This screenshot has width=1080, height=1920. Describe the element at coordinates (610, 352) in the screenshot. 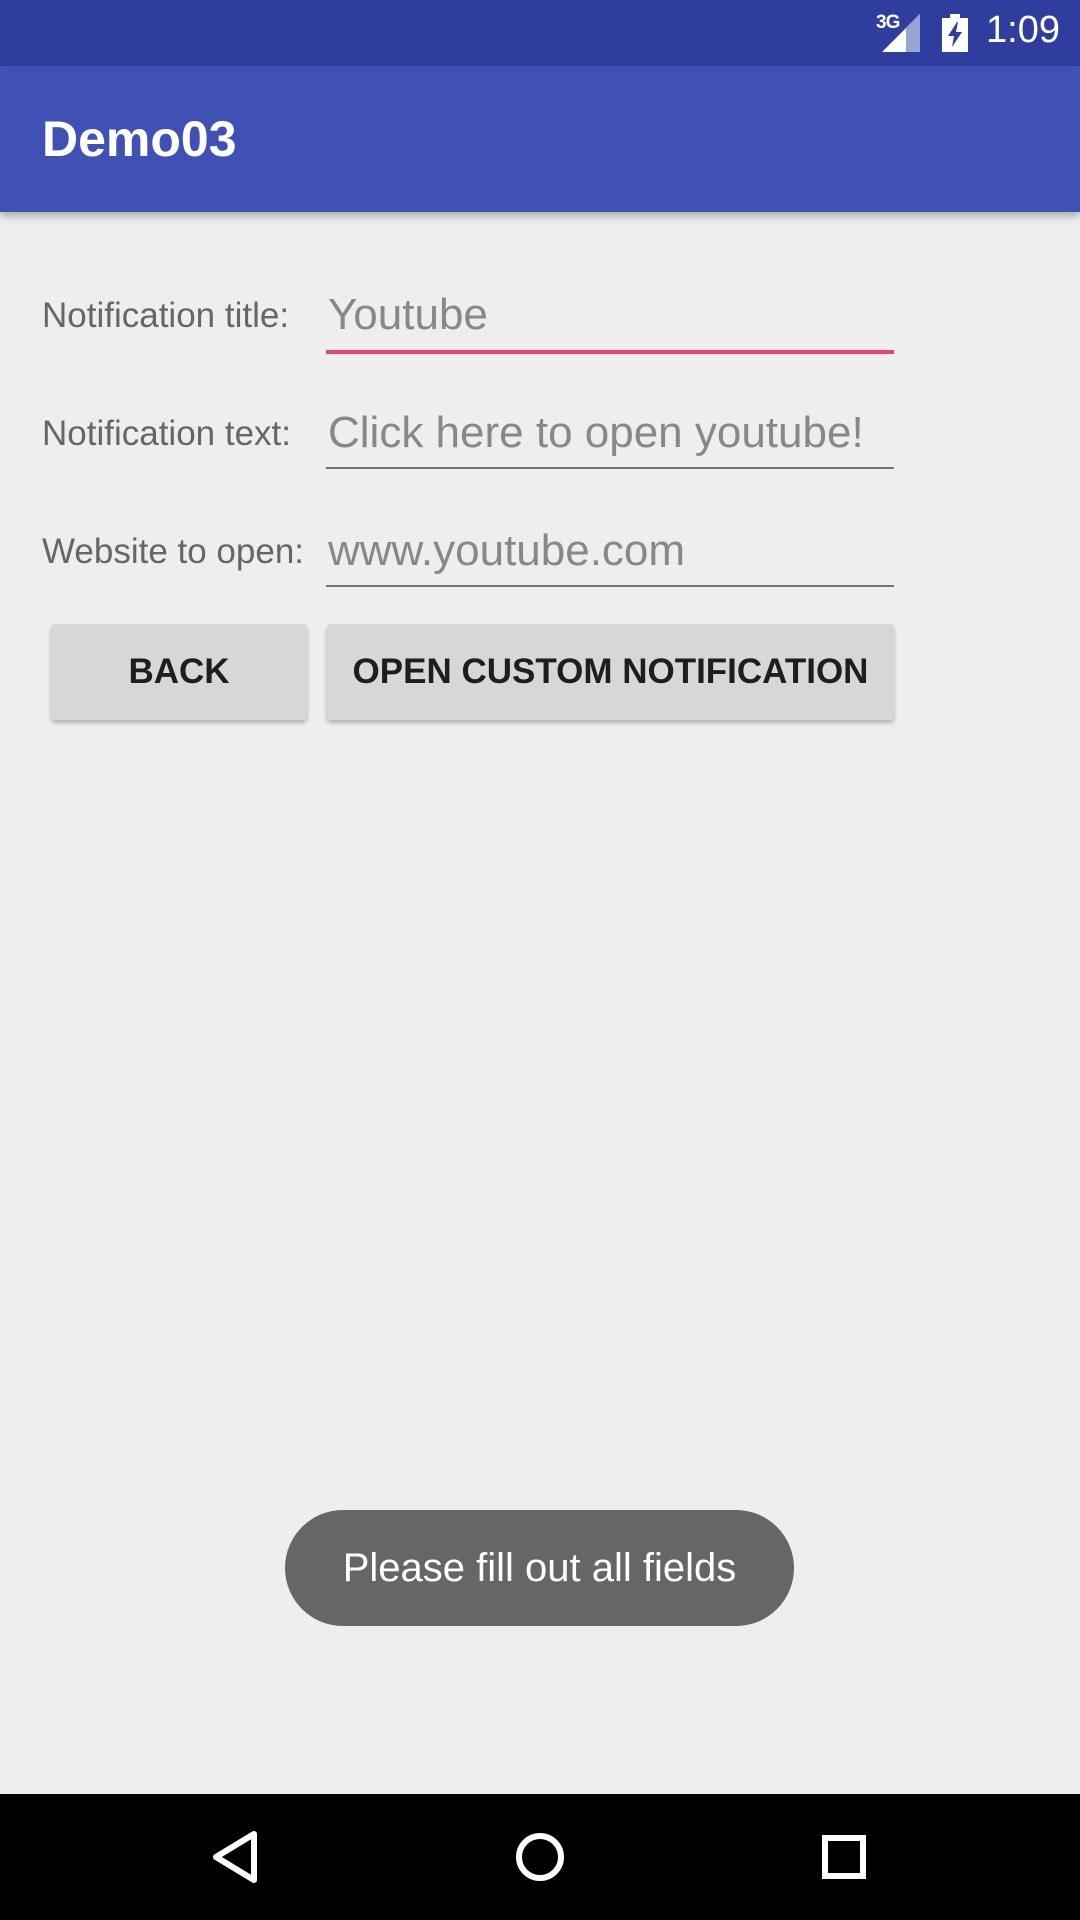

I see `notification-title-underline` at that location.